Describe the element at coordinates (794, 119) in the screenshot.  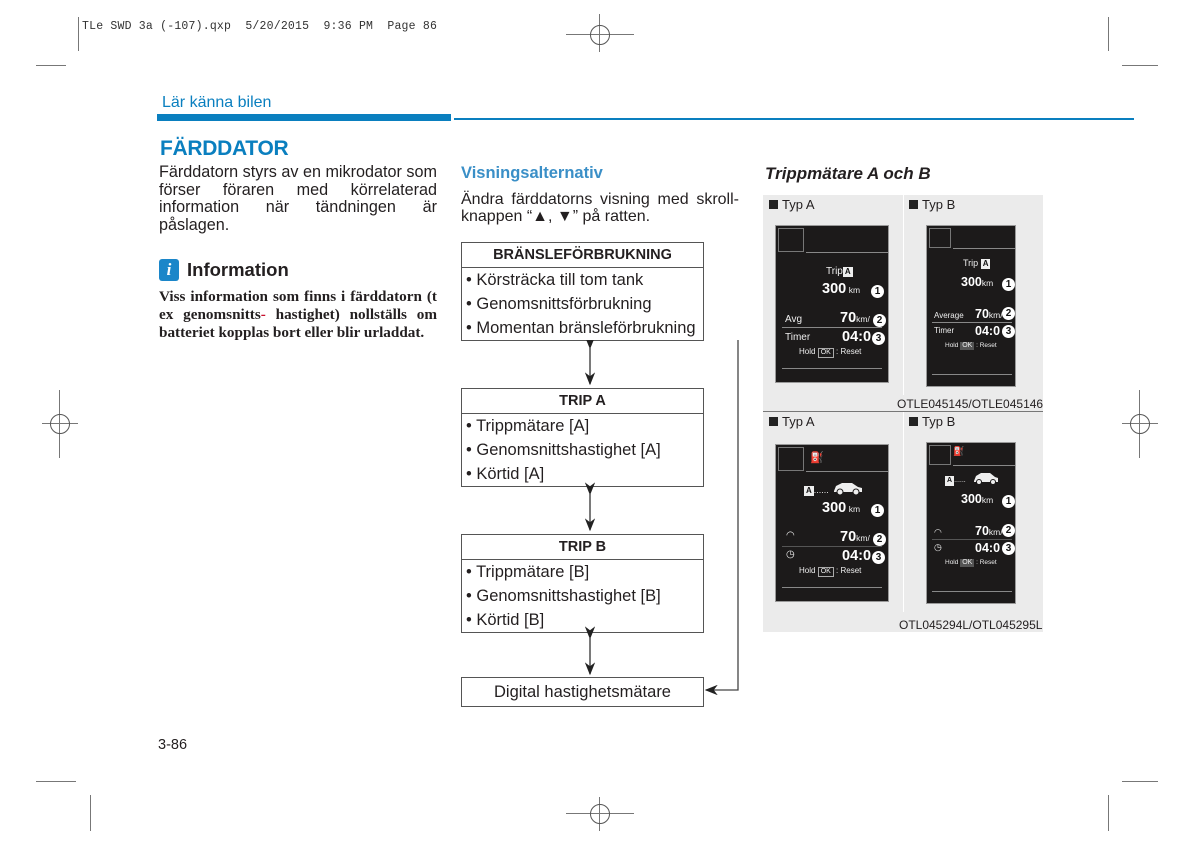
I see `header-rule-thin` at that location.